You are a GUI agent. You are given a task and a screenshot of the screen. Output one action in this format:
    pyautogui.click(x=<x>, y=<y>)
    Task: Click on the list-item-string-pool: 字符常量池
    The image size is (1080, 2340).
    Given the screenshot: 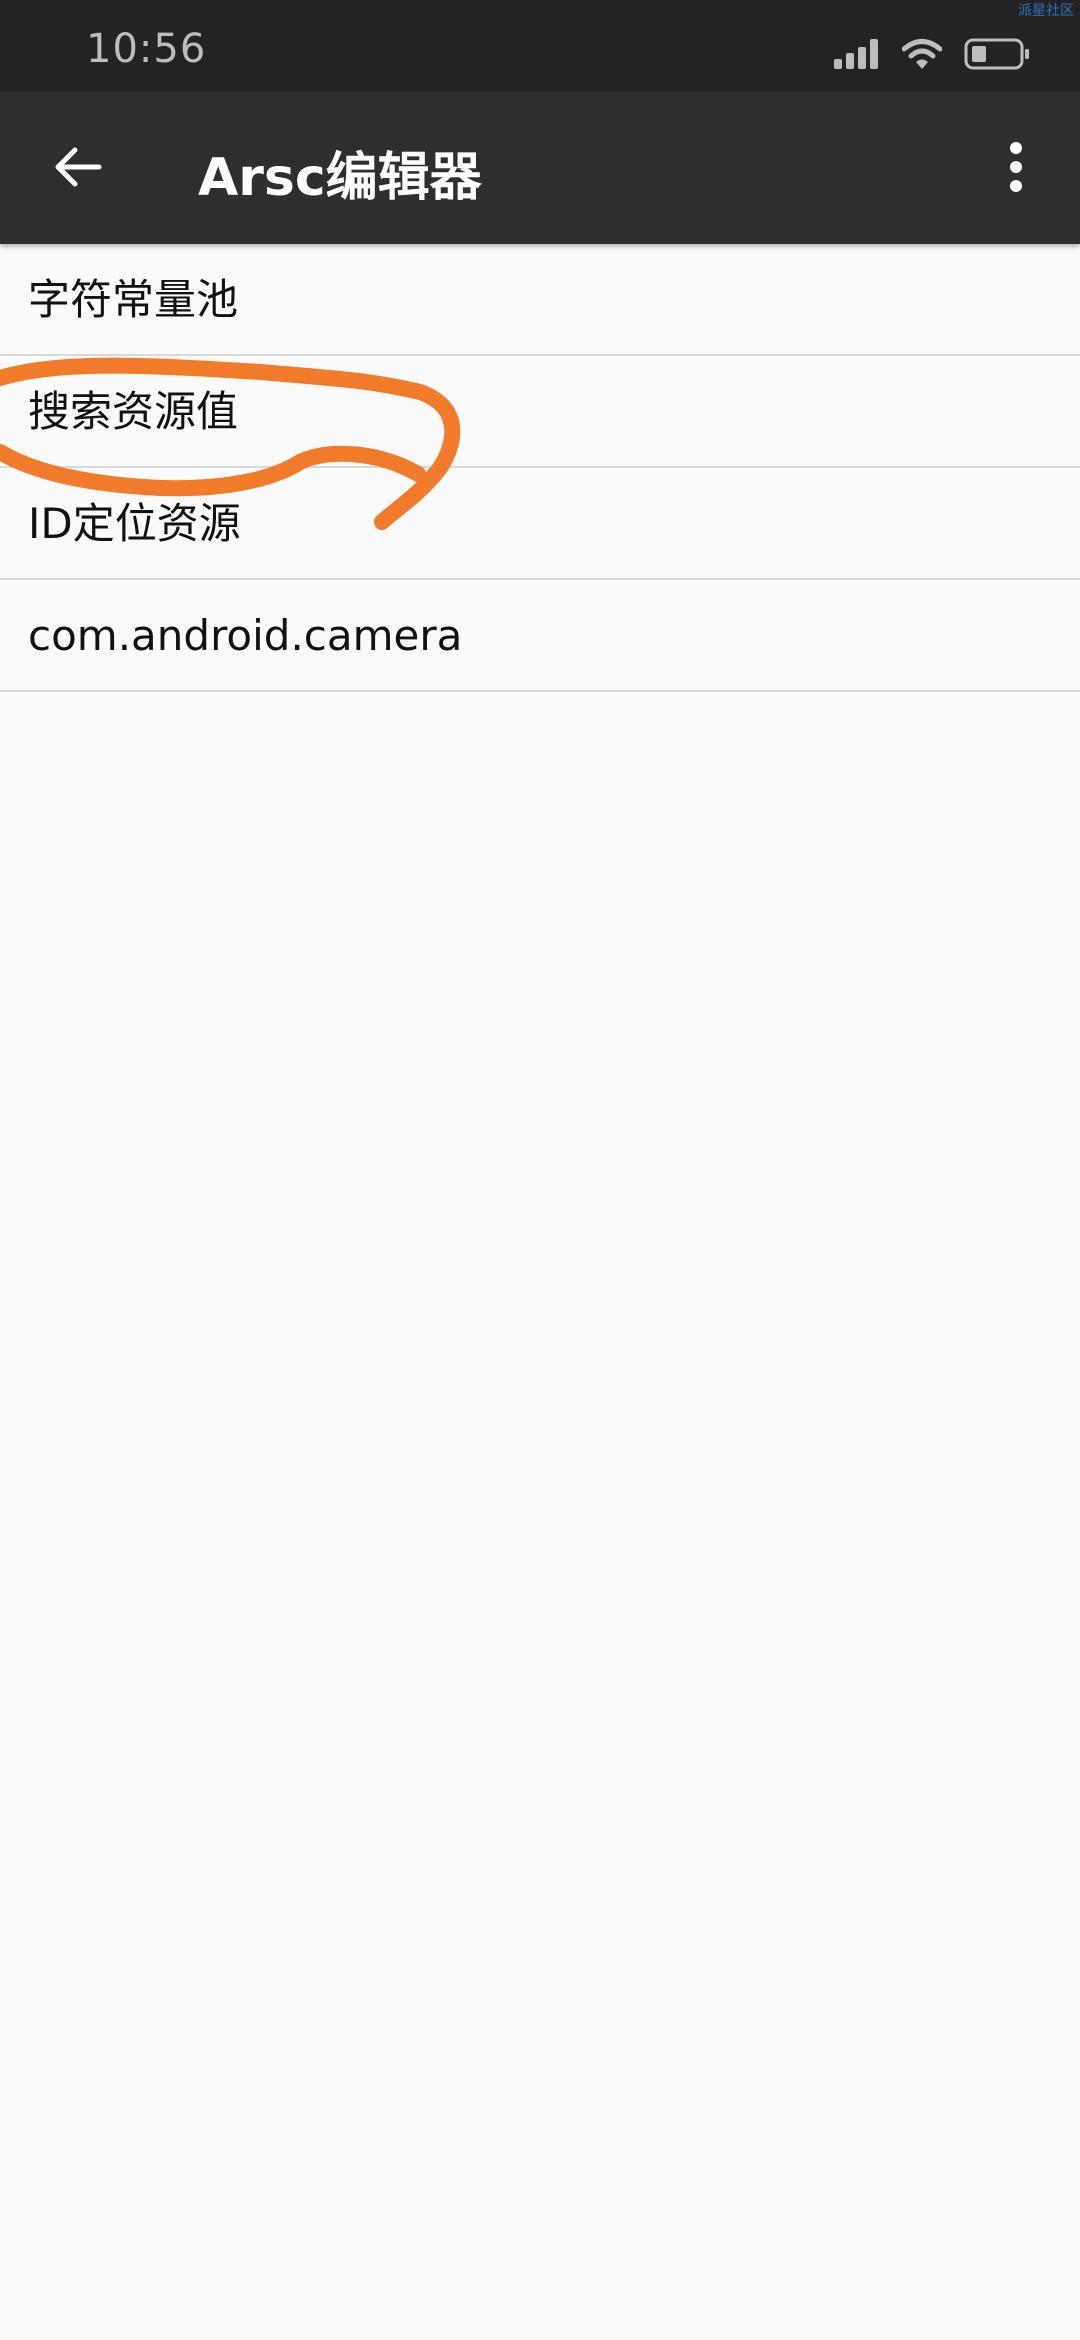 What is the action you would take?
    pyautogui.click(x=540, y=300)
    